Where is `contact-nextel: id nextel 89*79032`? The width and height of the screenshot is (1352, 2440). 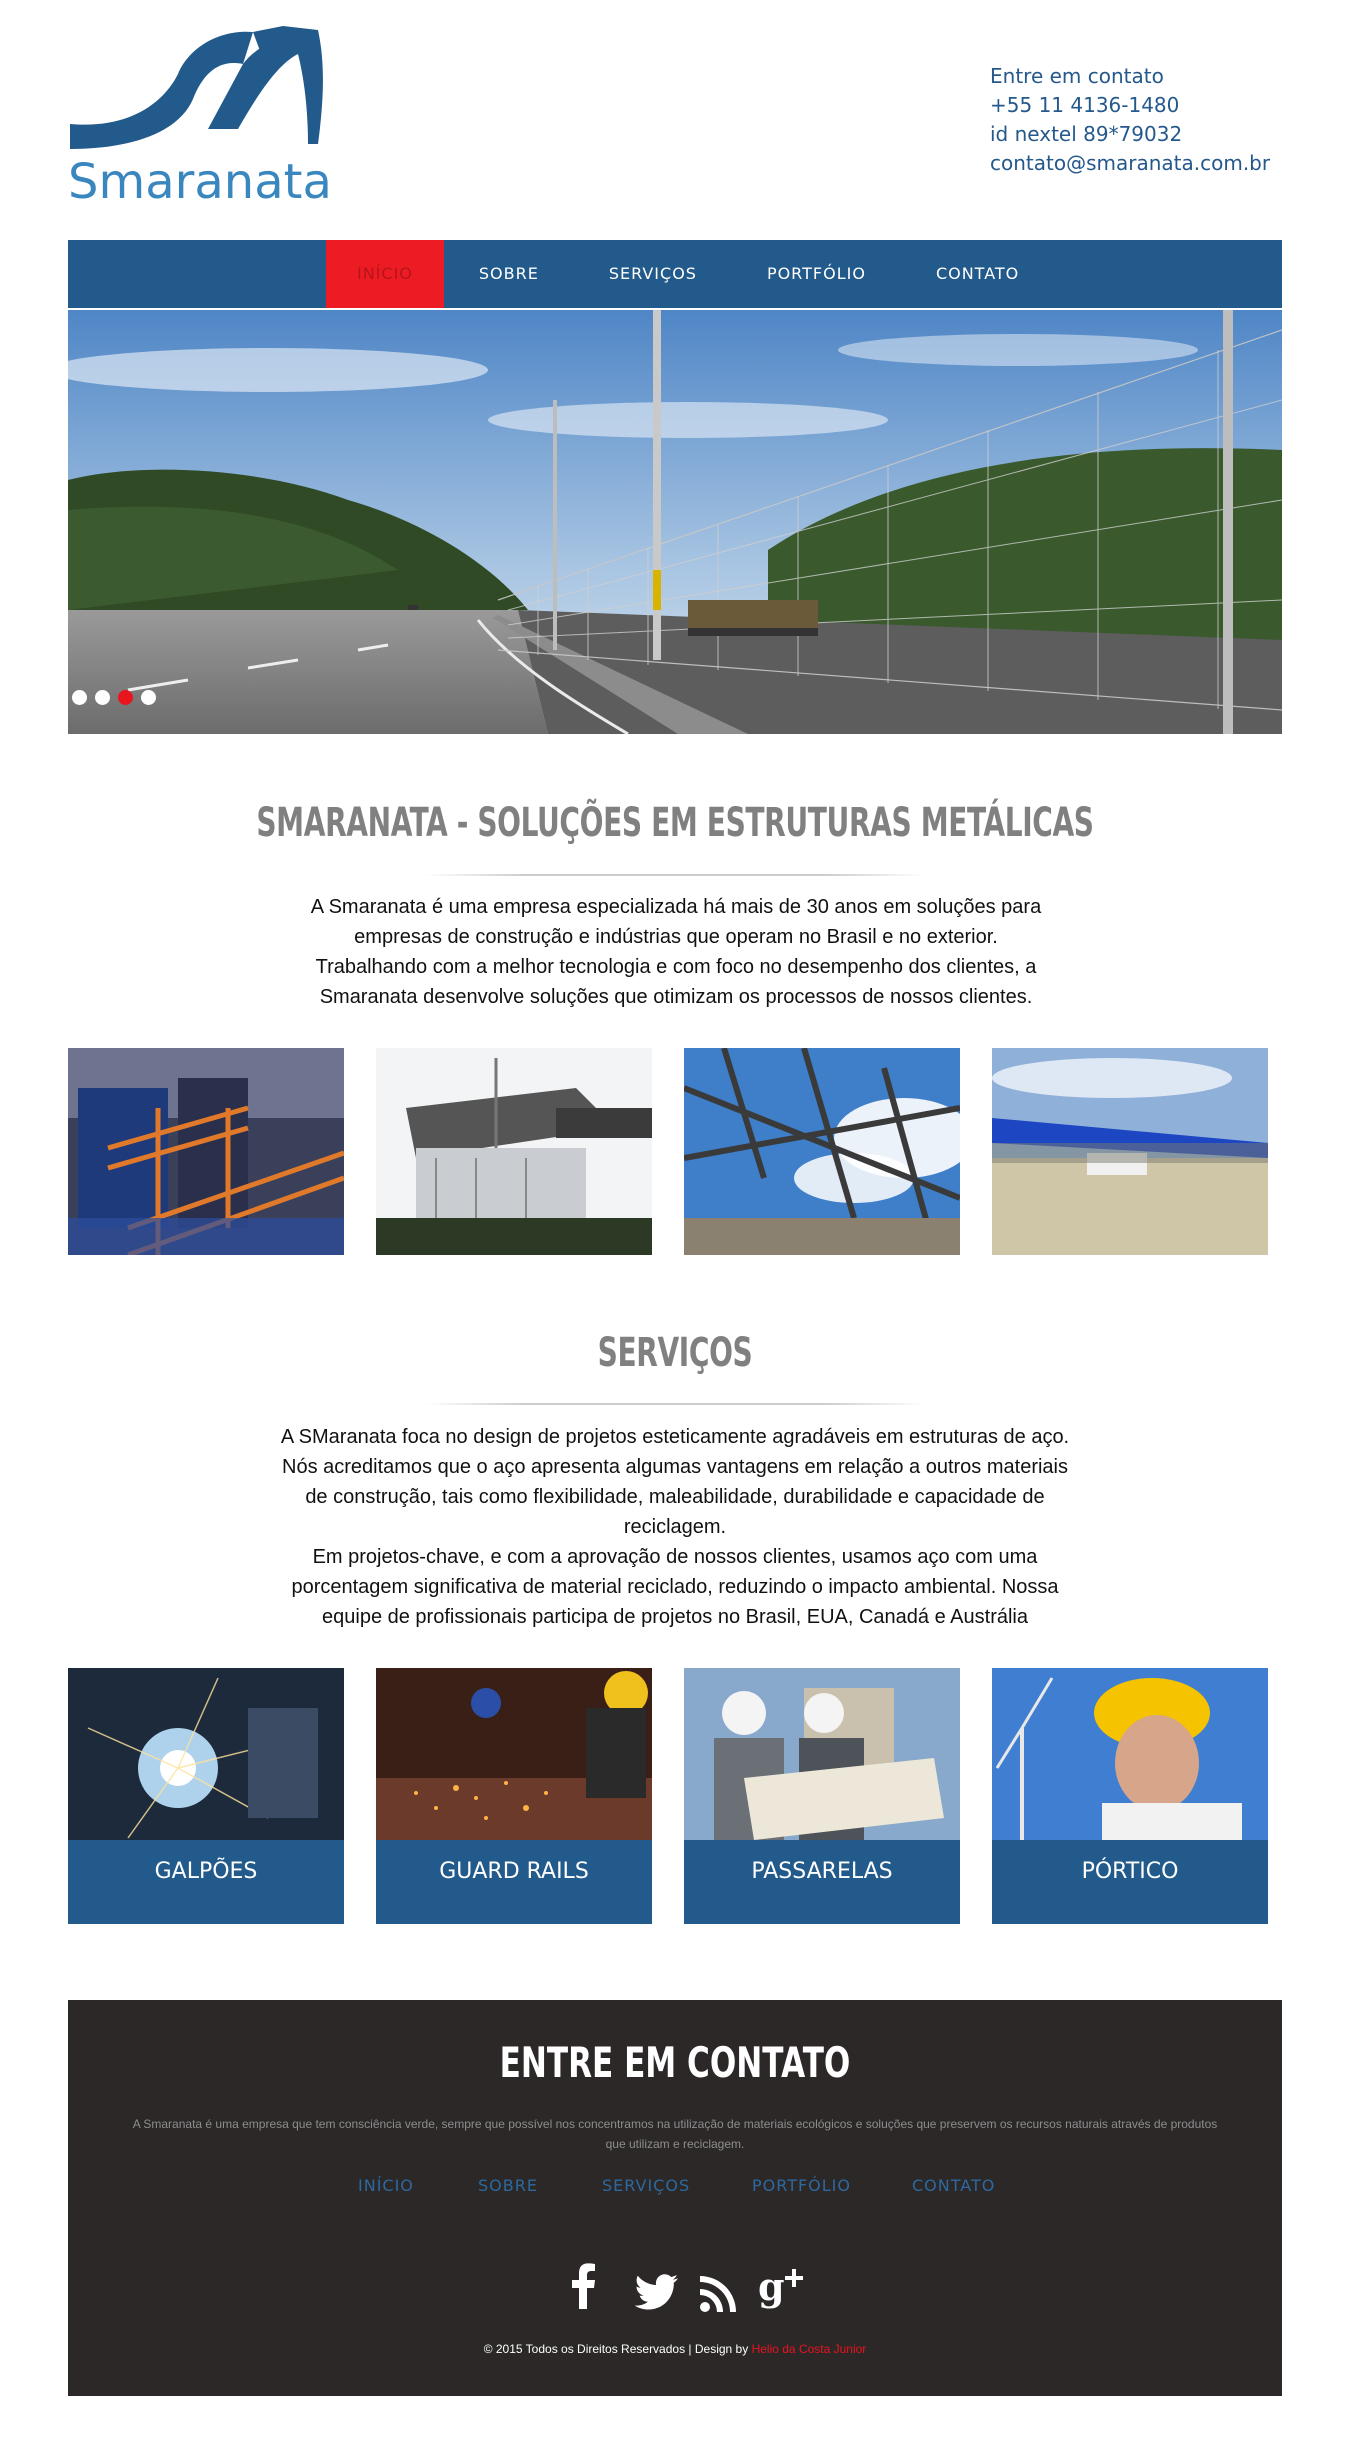 contact-nextel: id nextel 89*79032 is located at coordinates (1086, 134).